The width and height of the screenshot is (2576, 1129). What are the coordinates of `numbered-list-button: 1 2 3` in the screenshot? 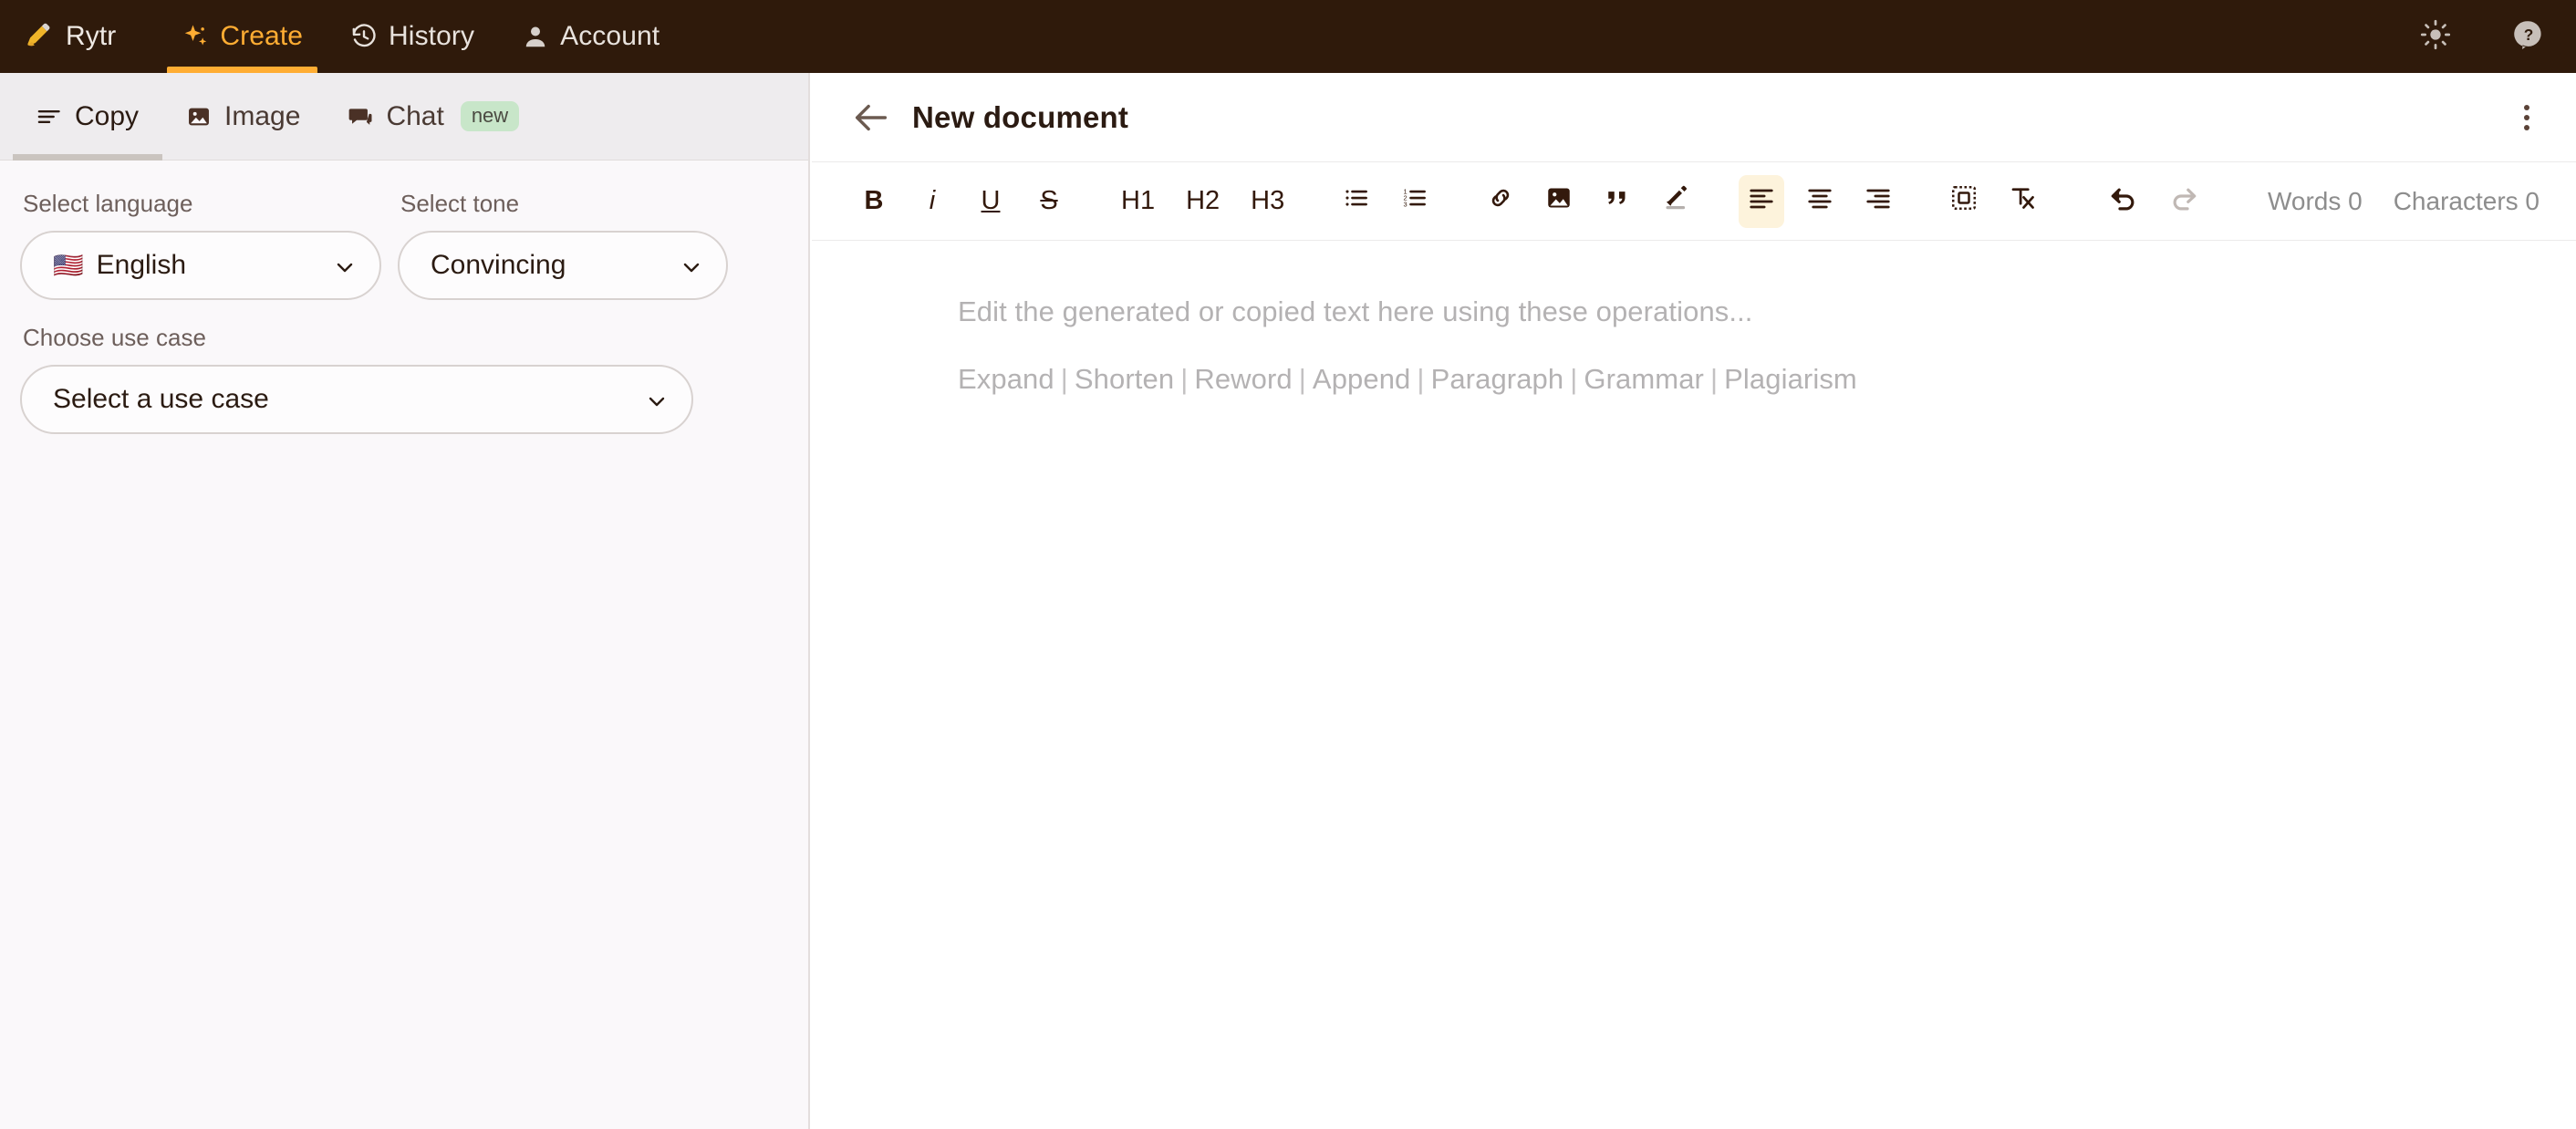 It's located at (1415, 201).